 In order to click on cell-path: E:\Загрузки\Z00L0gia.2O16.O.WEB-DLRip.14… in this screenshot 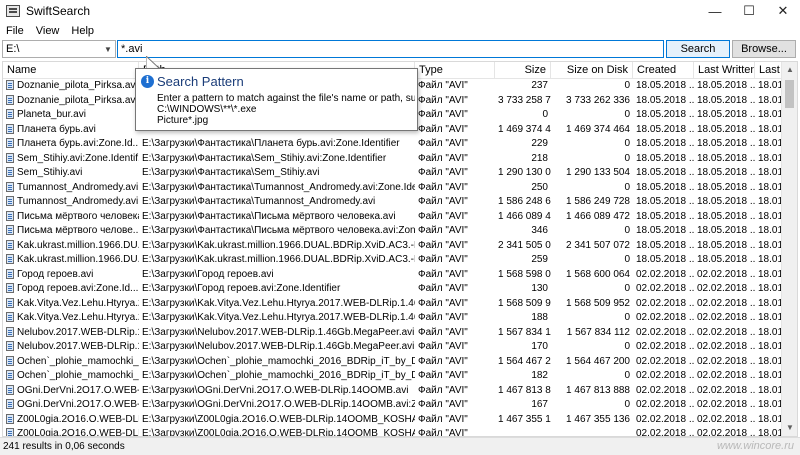, I will do `click(278, 419)`.